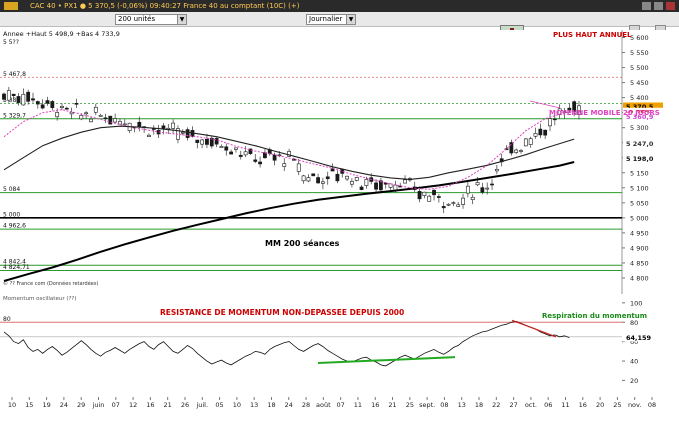 The height and width of the screenshot is (421, 679). I want to click on x-tick-label: 28, so click(306, 405).